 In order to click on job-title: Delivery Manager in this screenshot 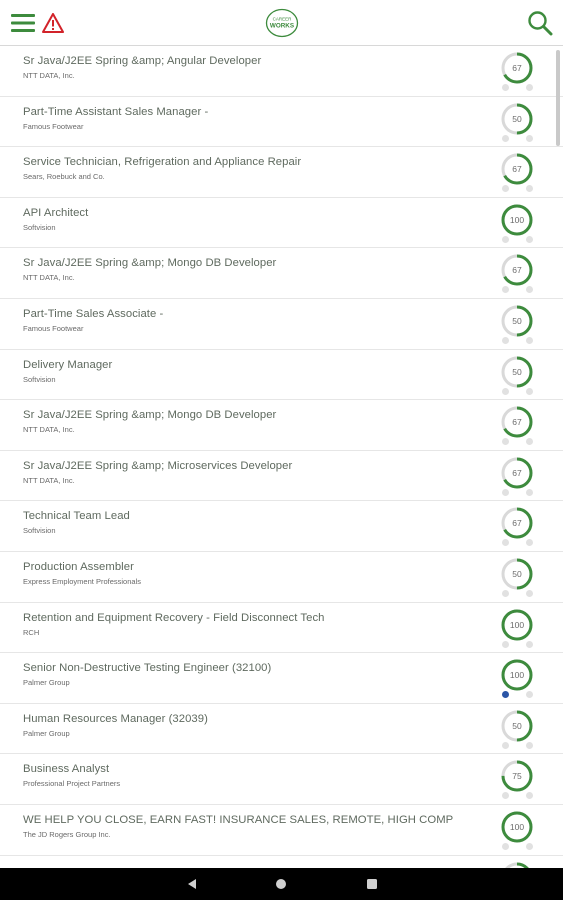, I will do `click(68, 364)`.